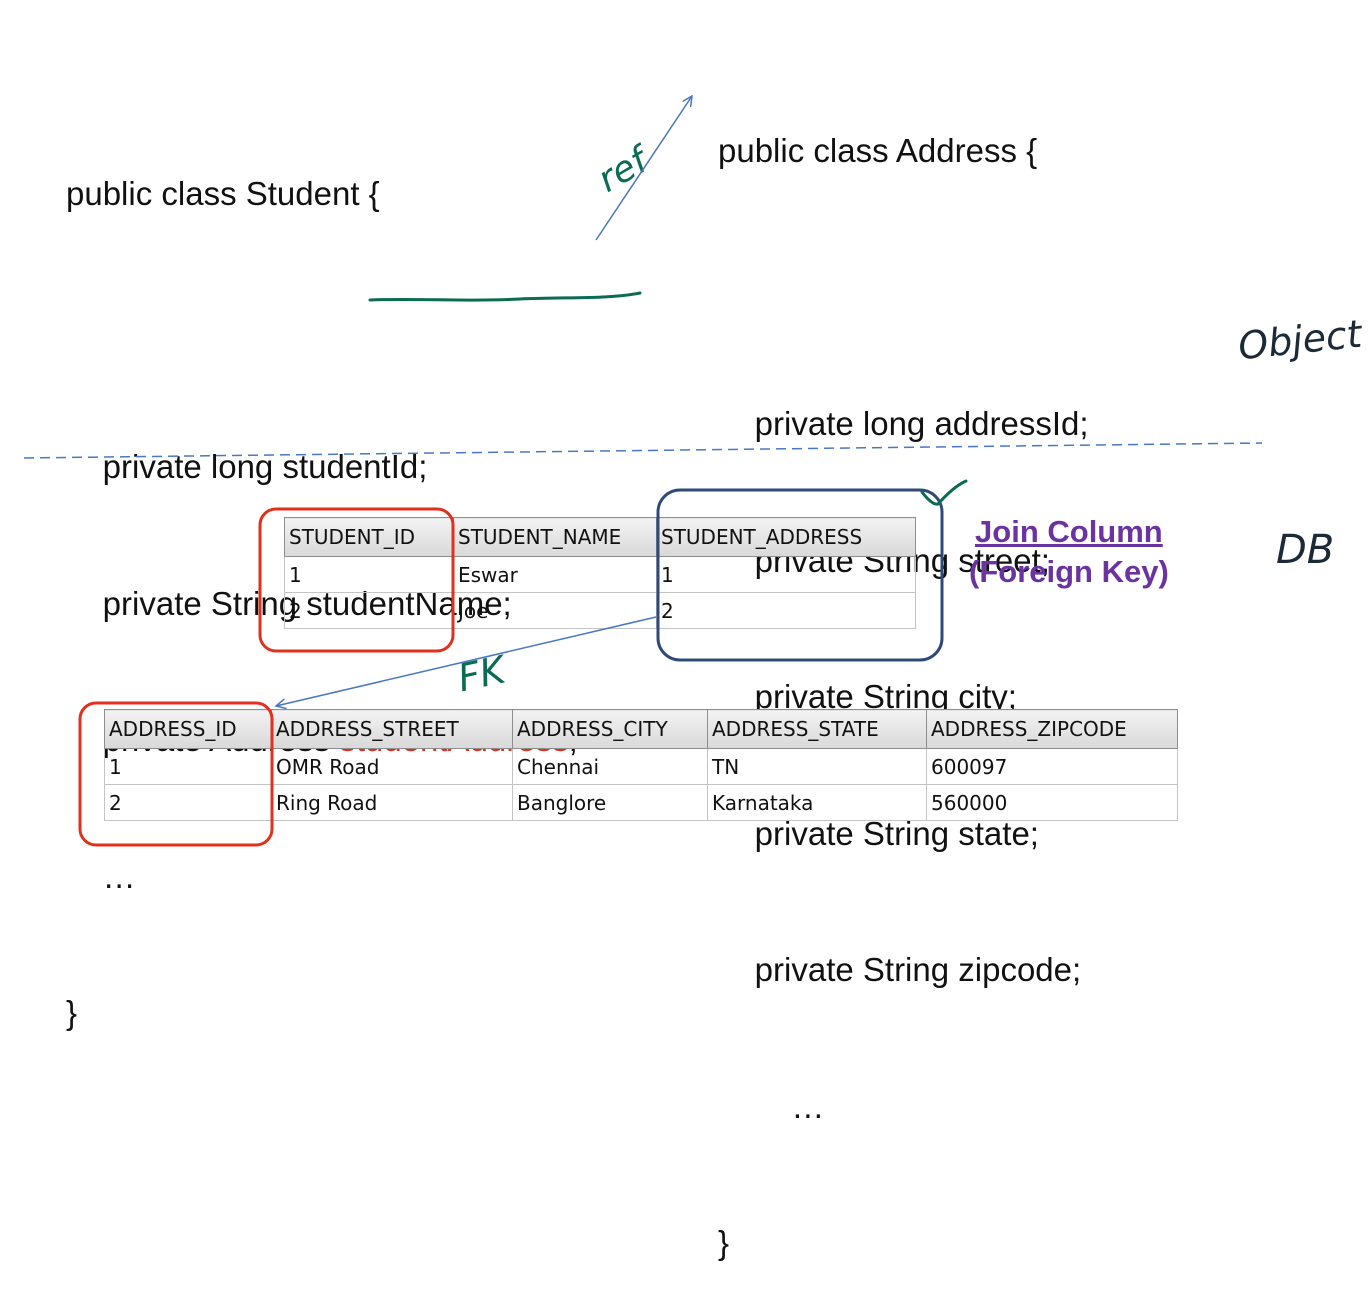 Image resolution: width=1370 pixels, height=1311 pixels. Describe the element at coordinates (643, 168) in the screenshot. I see `ref-arrow` at that location.